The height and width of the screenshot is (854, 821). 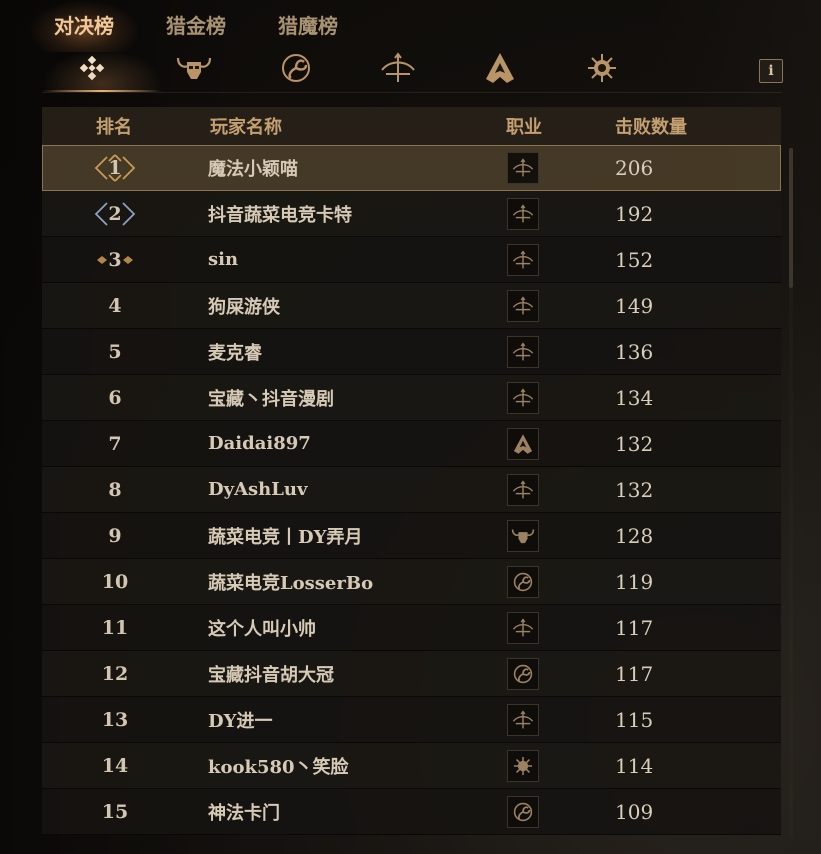 What do you see at coordinates (308, 26) in the screenshot?
I see `tab-demon: 猎魔榜` at bounding box center [308, 26].